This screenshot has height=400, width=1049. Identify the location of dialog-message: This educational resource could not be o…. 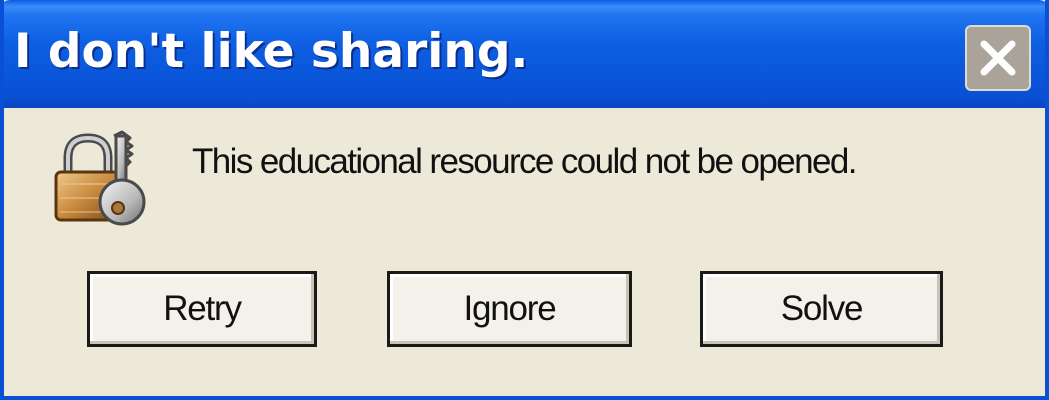
(524, 161).